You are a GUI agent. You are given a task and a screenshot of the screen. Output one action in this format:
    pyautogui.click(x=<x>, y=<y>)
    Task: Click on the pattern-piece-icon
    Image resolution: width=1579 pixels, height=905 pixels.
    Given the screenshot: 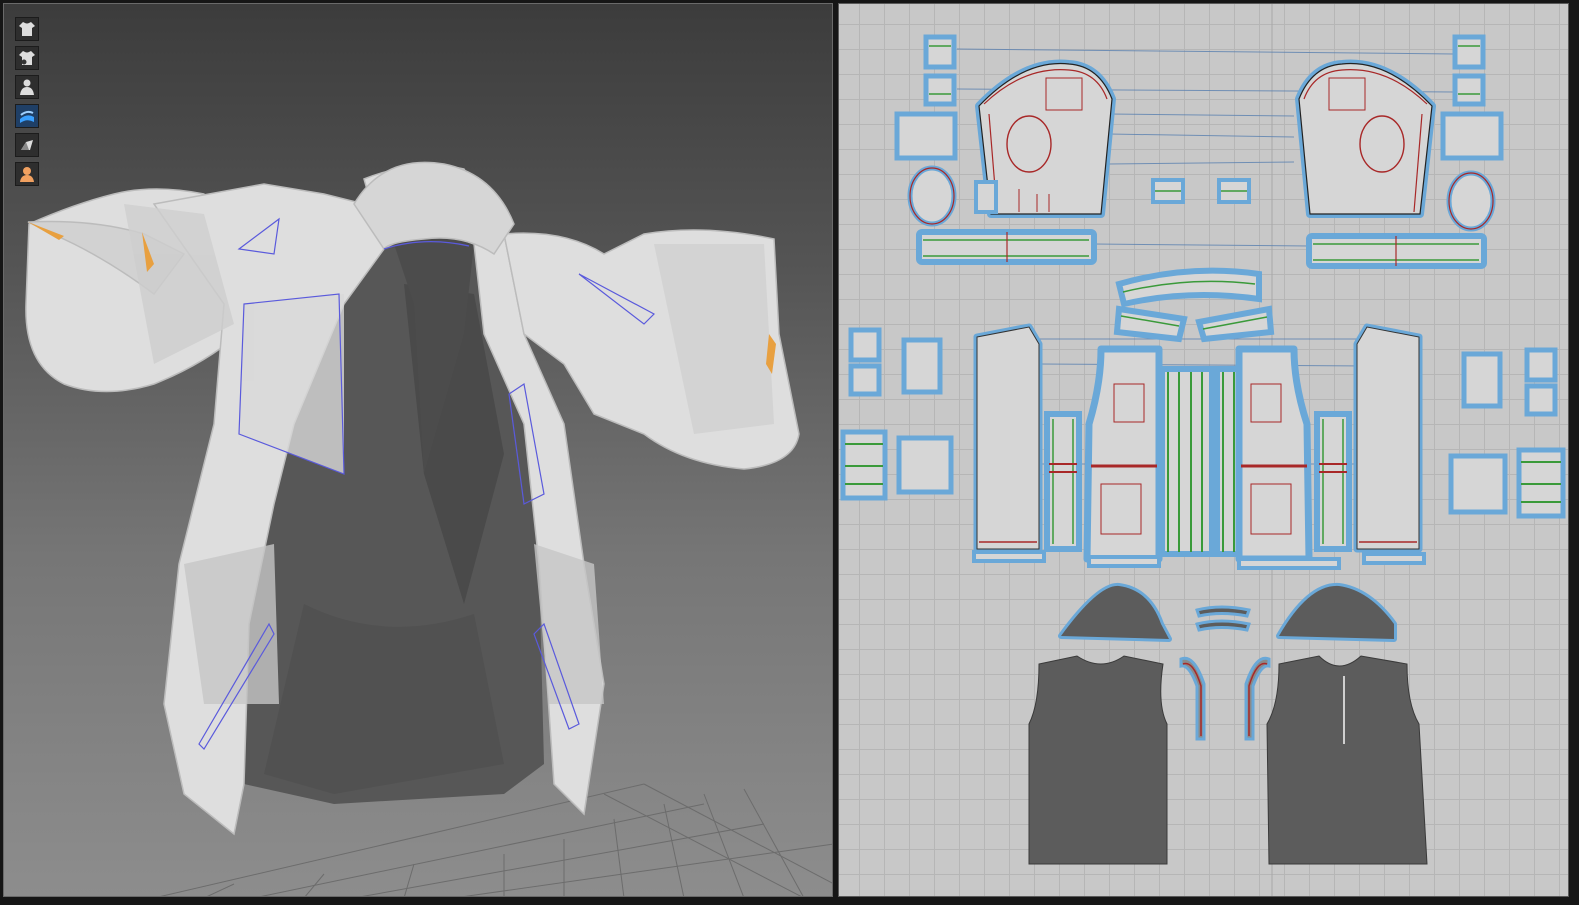 What is the action you would take?
    pyautogui.click(x=27, y=145)
    